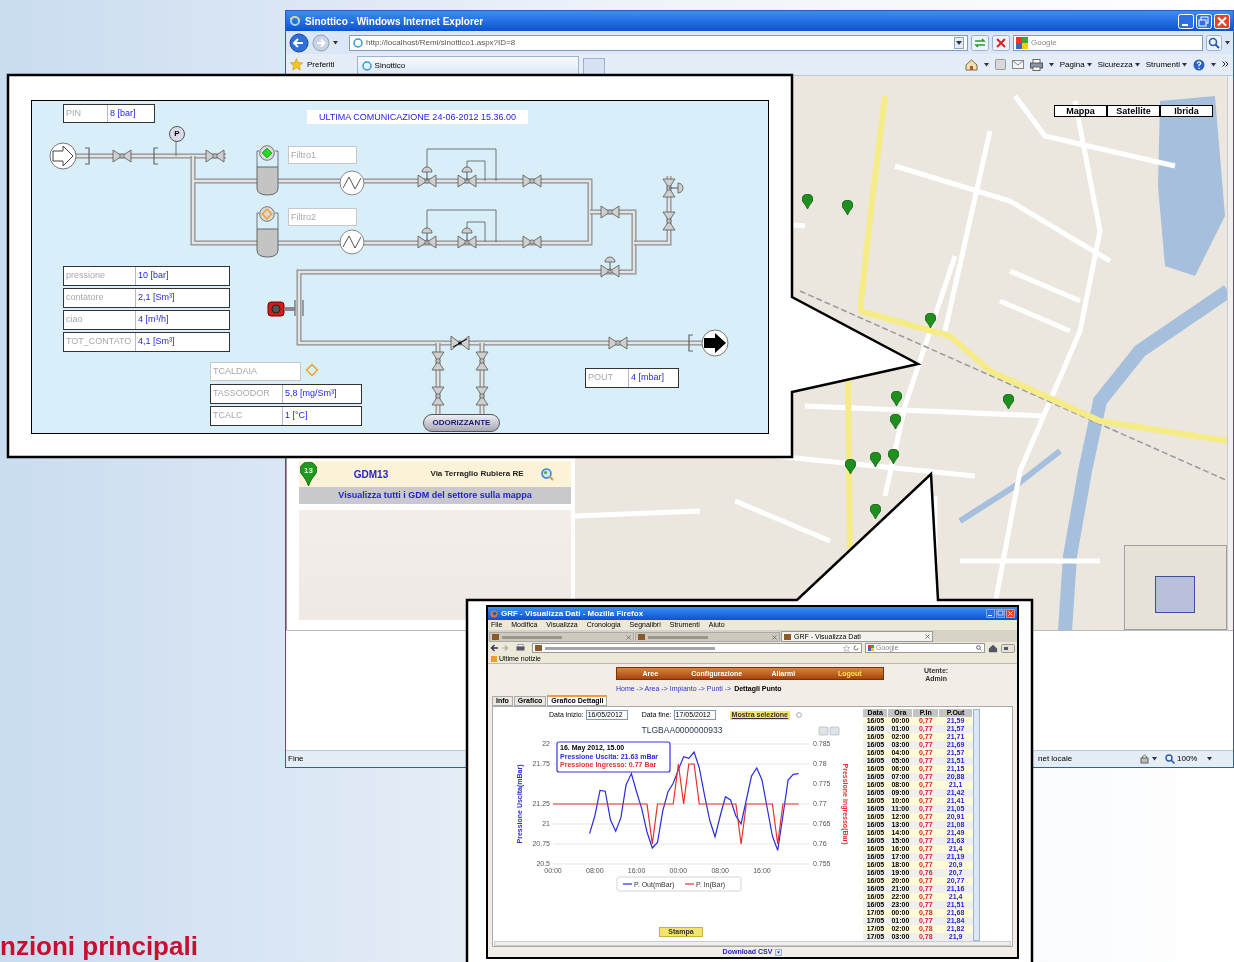 This screenshot has height=962, width=1234. Describe the element at coordinates (787, 636) in the screenshot. I see `site-icon` at that location.